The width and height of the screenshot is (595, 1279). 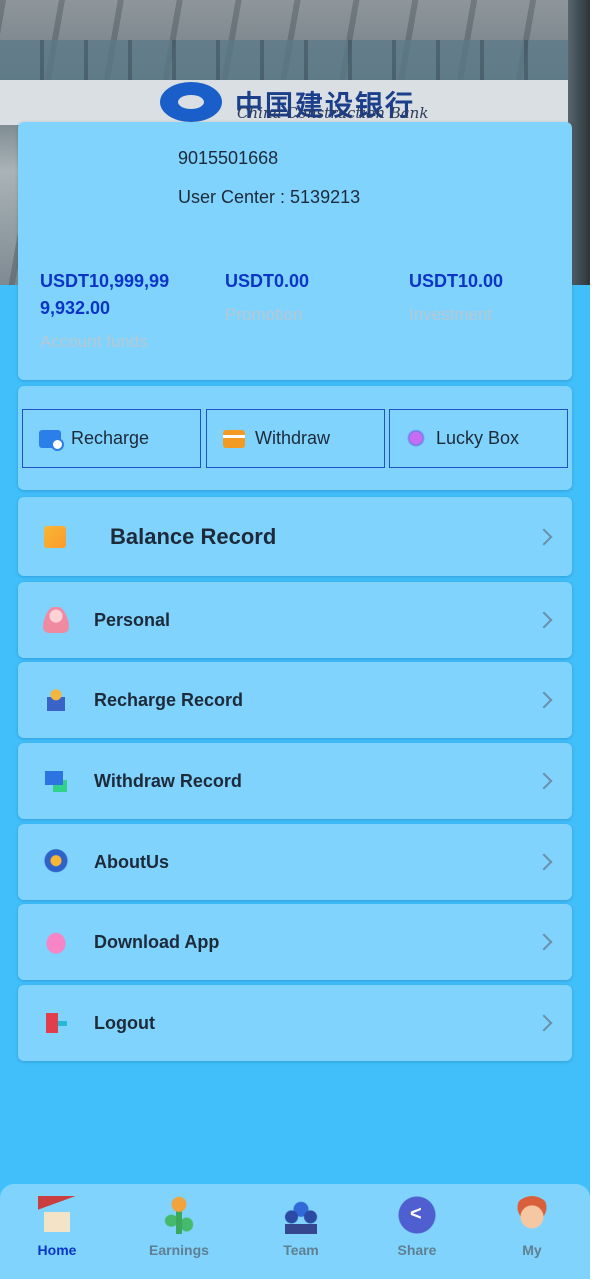 I want to click on recharge-button: Recharge, so click(x=111, y=438).